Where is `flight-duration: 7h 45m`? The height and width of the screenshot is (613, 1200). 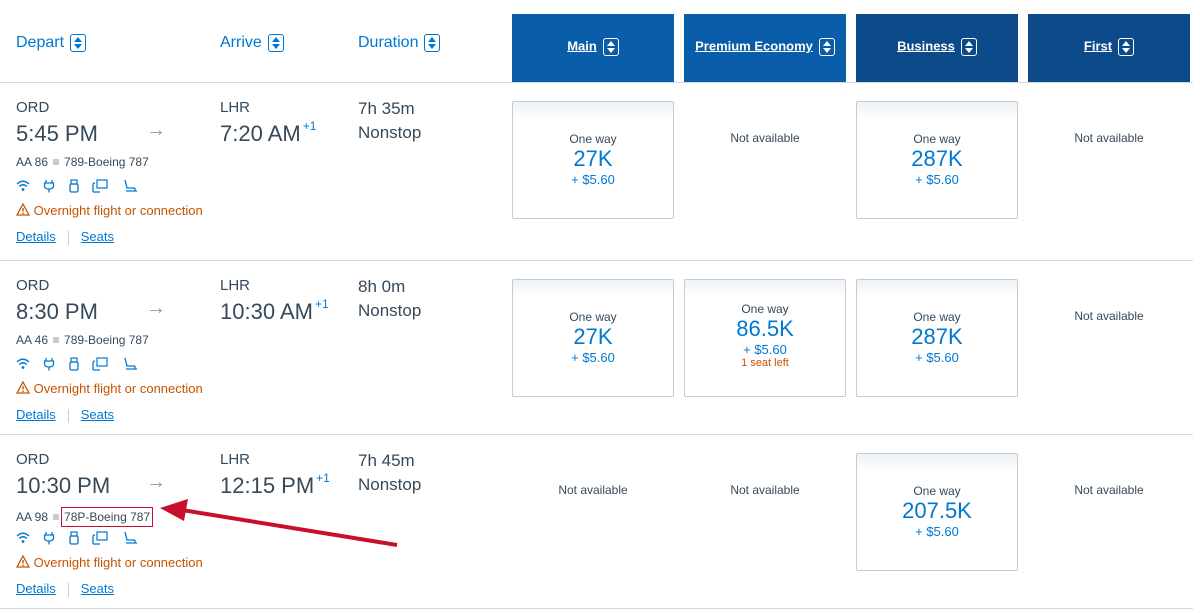
flight-duration: 7h 45m is located at coordinates (386, 460).